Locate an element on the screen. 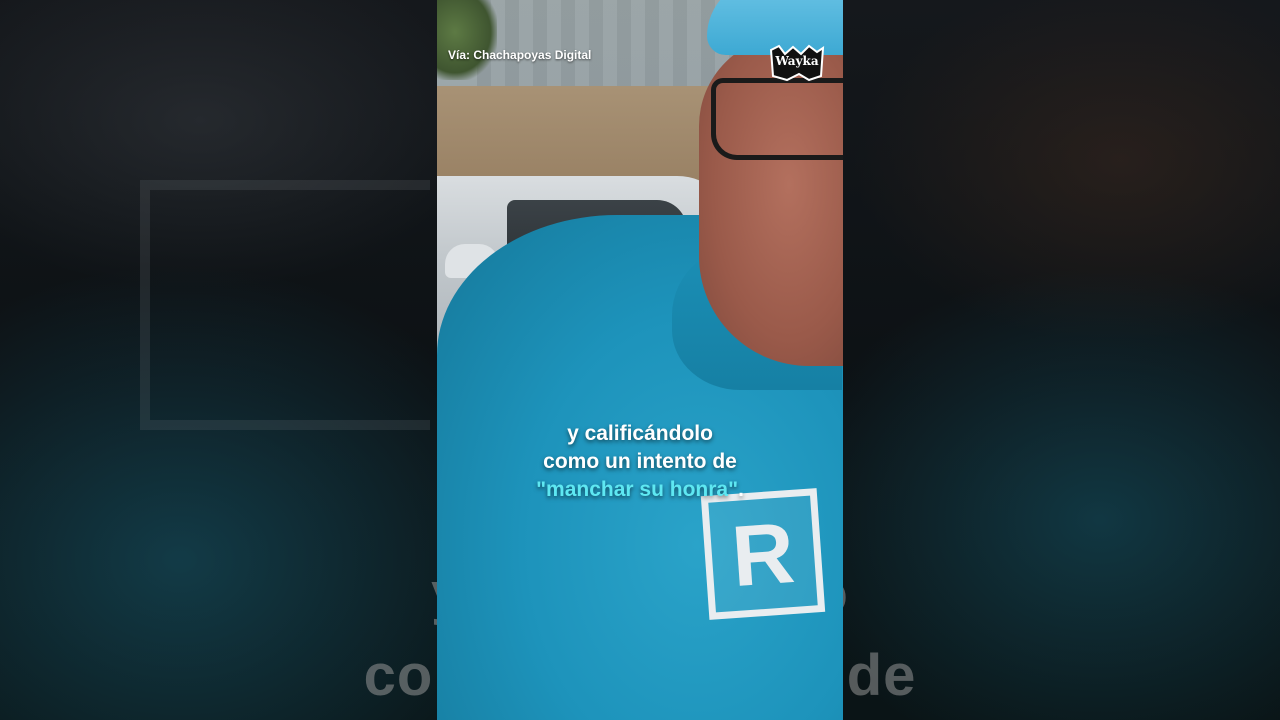  caption-line-3: "manchar su honra". is located at coordinates (640, 490).